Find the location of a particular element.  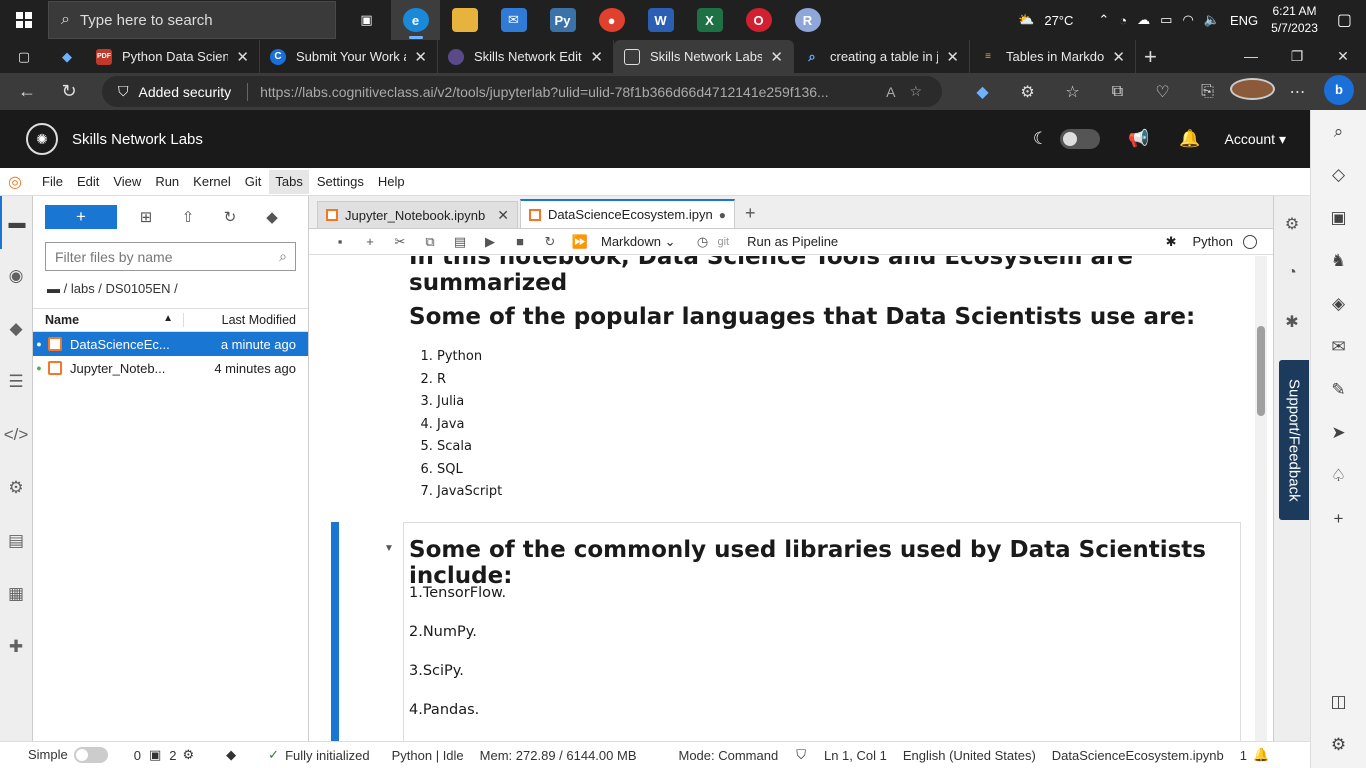

refresh-files-icon: ↻ is located at coordinates (230, 217).